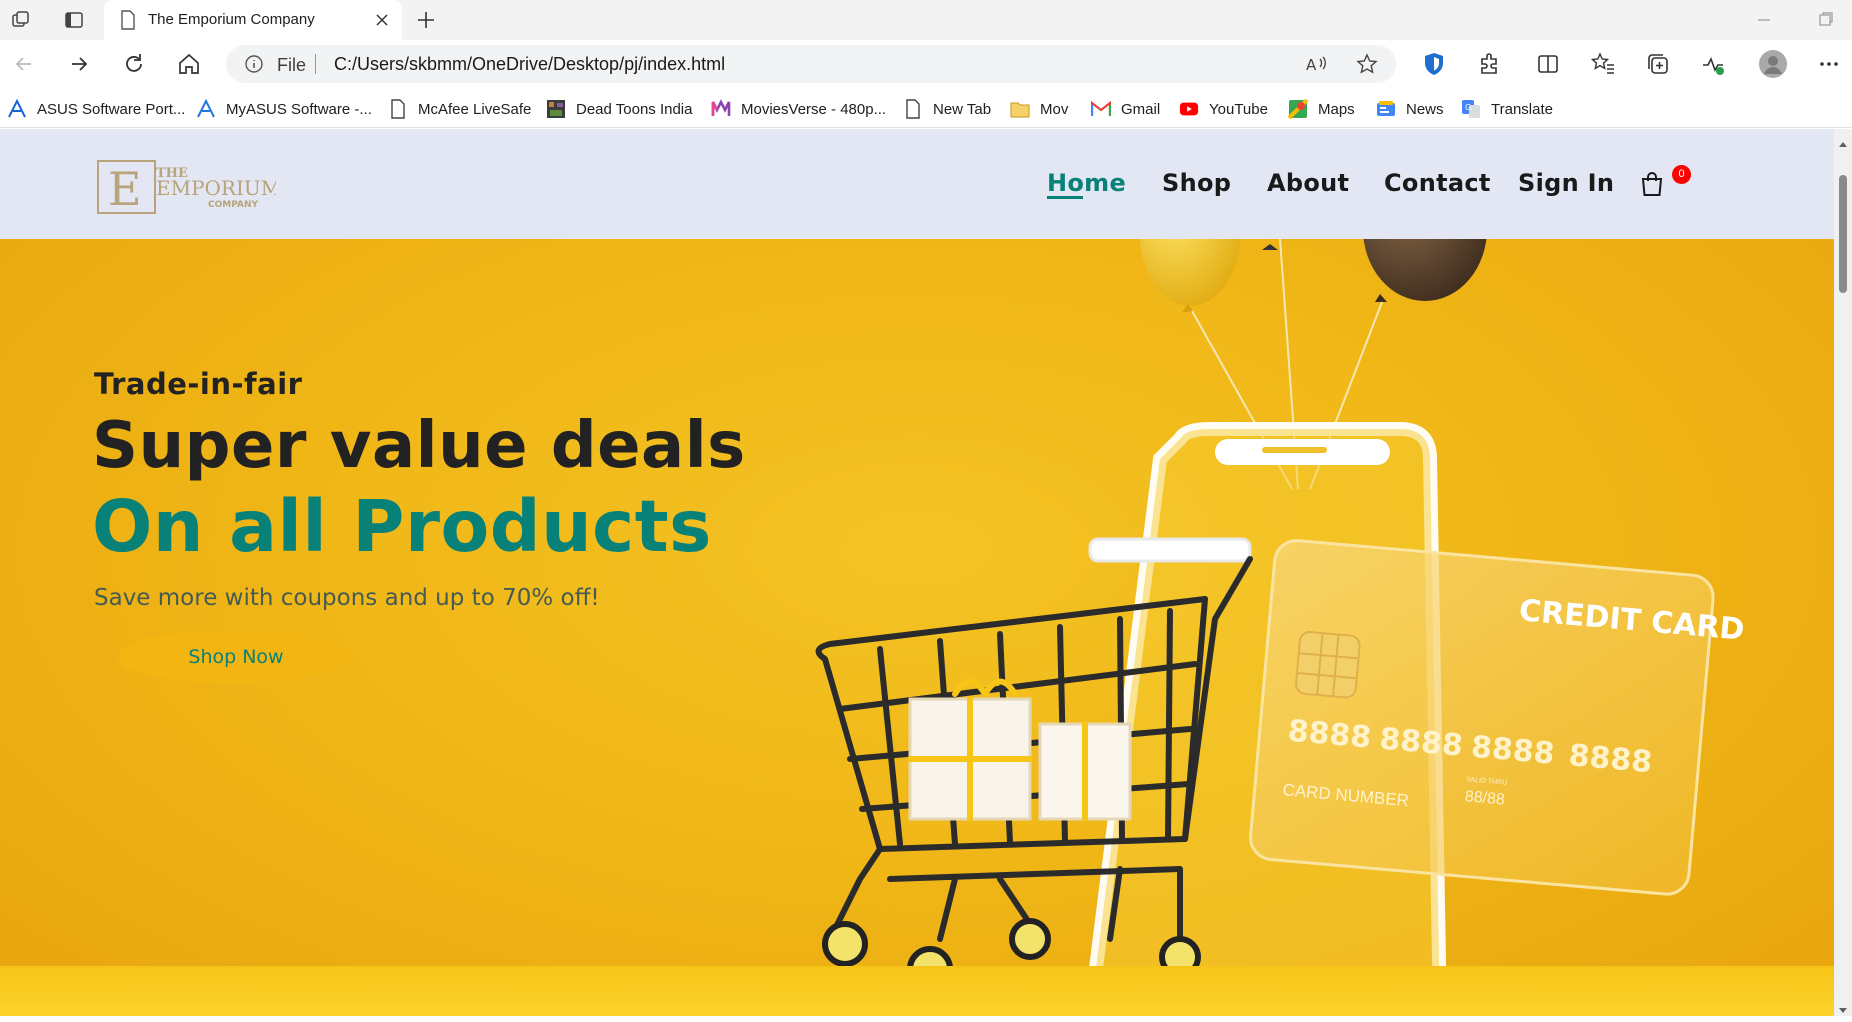  I want to click on bookmark-newtab: New Tab, so click(947, 109).